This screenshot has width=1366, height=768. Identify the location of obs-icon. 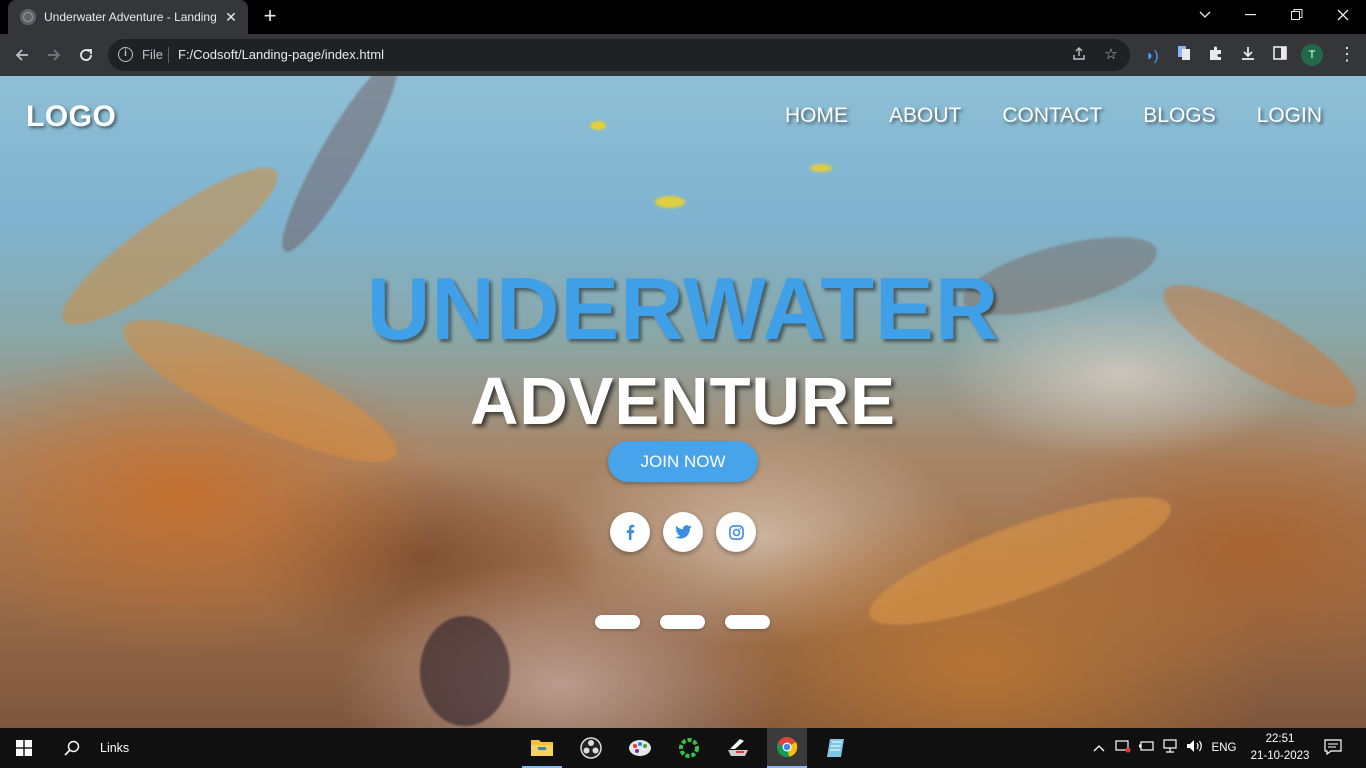
(591, 748).